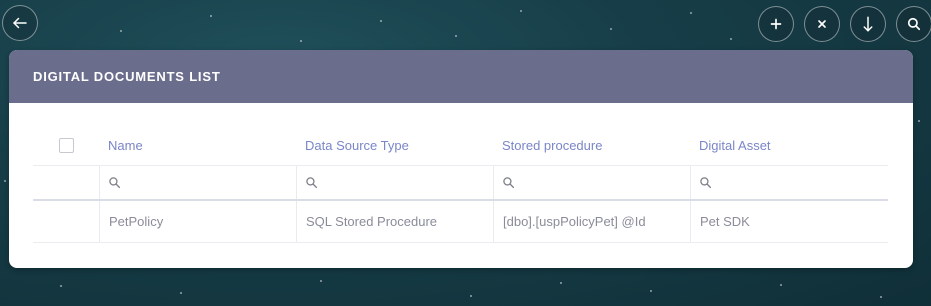 This screenshot has width=931, height=306. What do you see at coordinates (197, 145) in the screenshot?
I see `column-header-name: Name` at bounding box center [197, 145].